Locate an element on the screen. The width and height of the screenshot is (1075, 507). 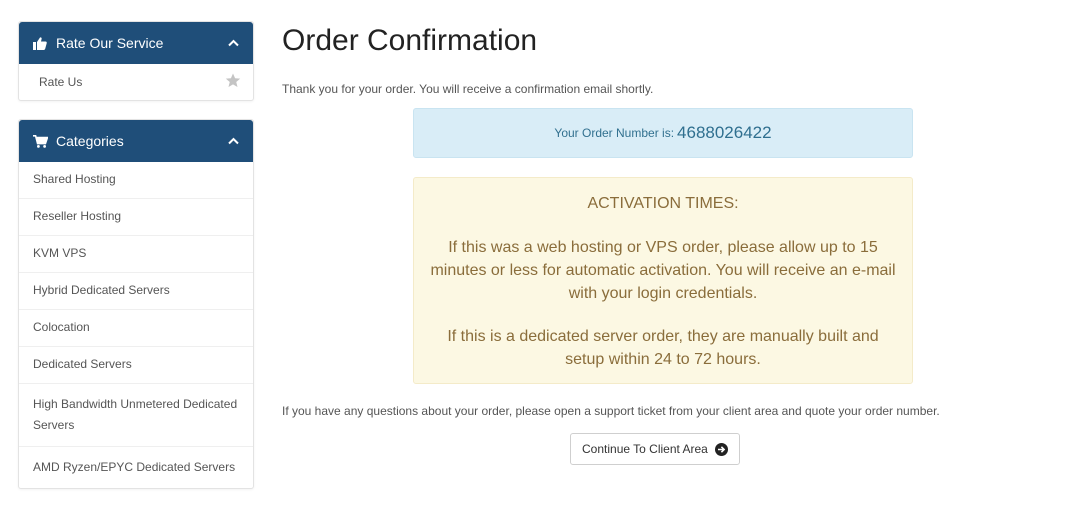
rate-service-panel: Rate Our Service Rate Us is located at coordinates (136, 61).